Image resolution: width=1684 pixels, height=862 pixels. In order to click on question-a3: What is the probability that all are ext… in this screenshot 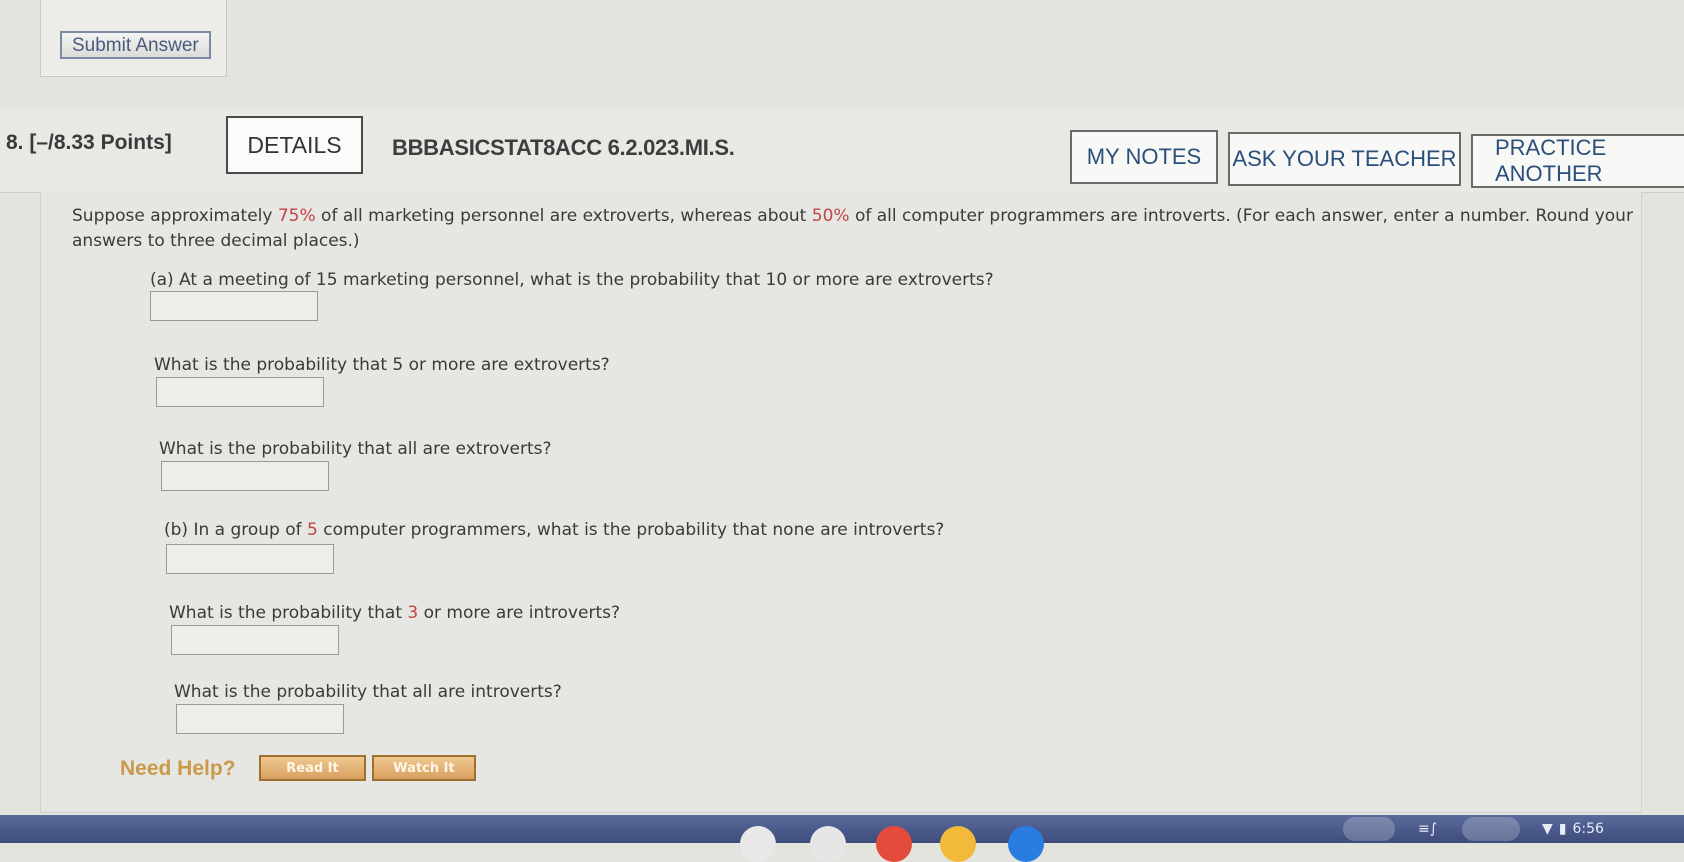, I will do `click(355, 449)`.